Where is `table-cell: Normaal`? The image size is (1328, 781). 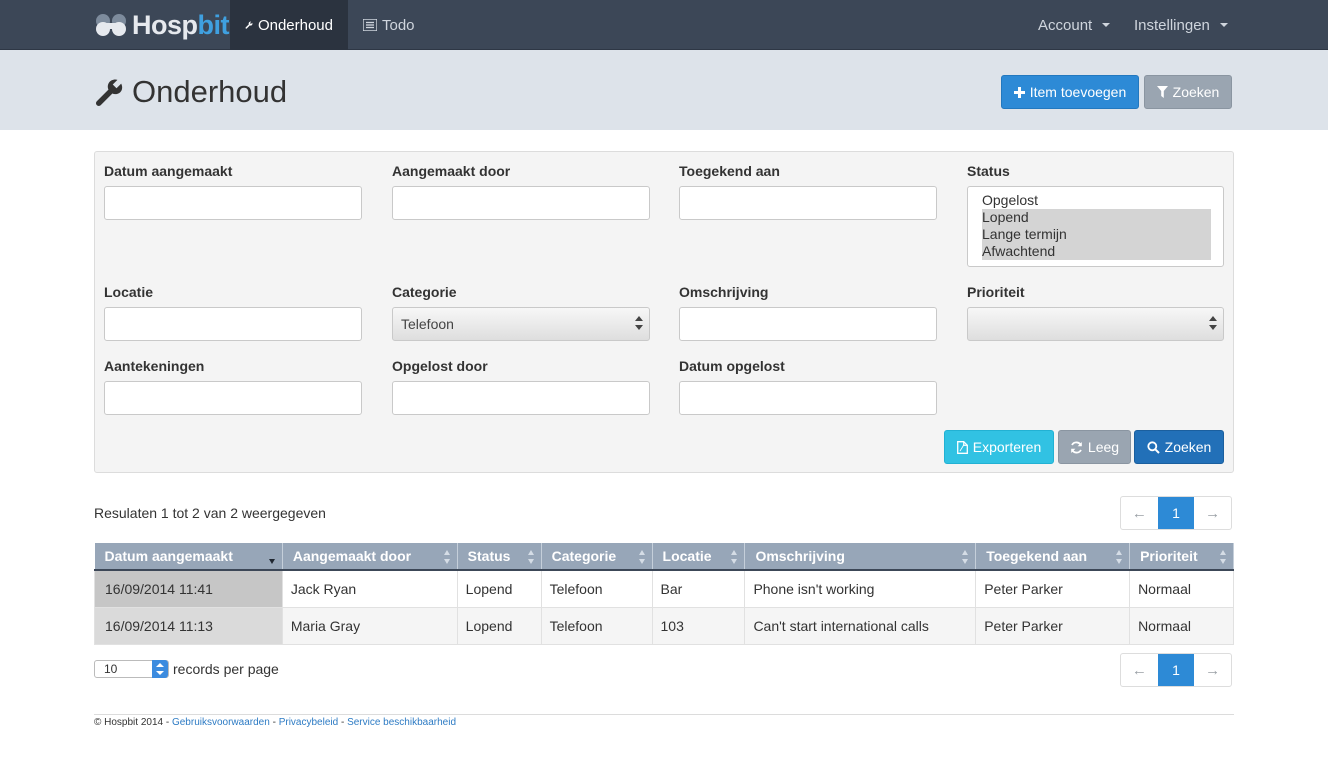
table-cell: Normaal is located at coordinates (1181, 625).